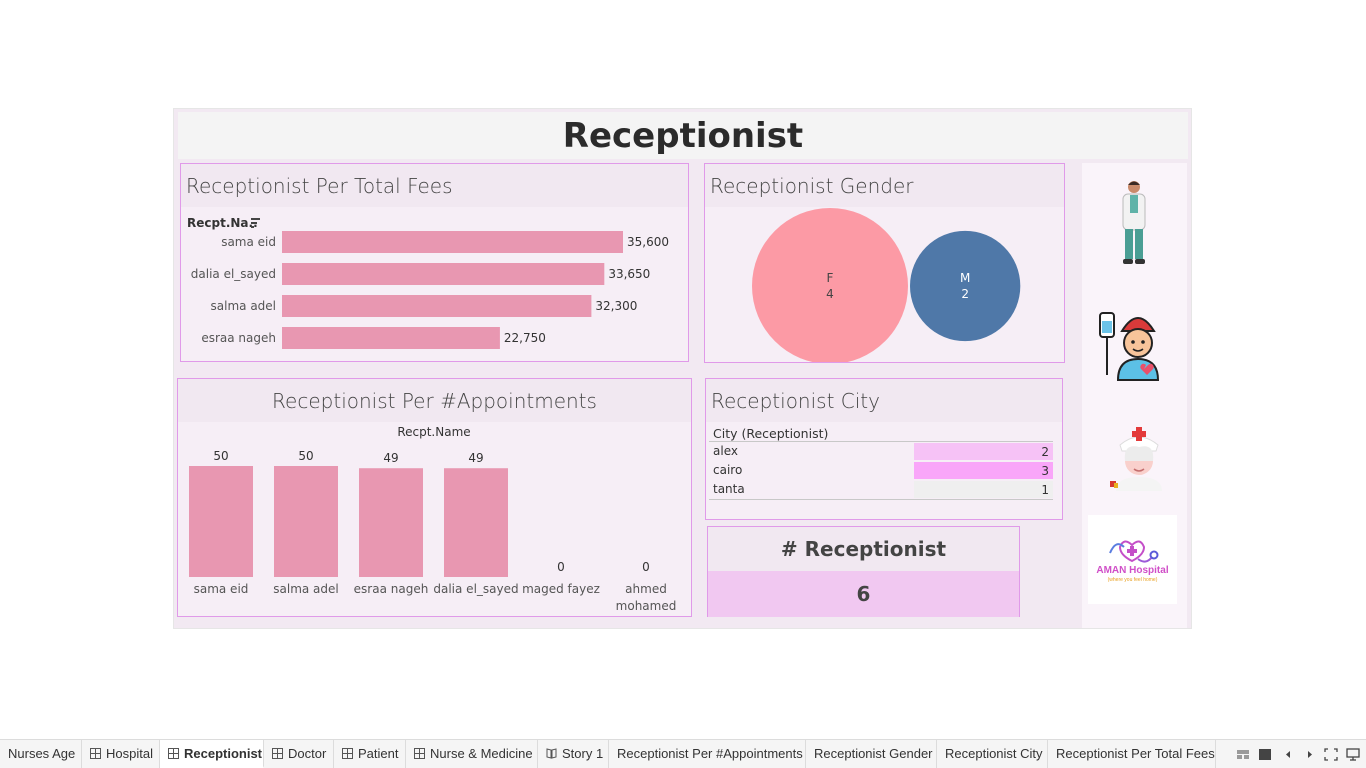  Describe the element at coordinates (881, 499) in the screenshot. I see `city-table-footer` at that location.